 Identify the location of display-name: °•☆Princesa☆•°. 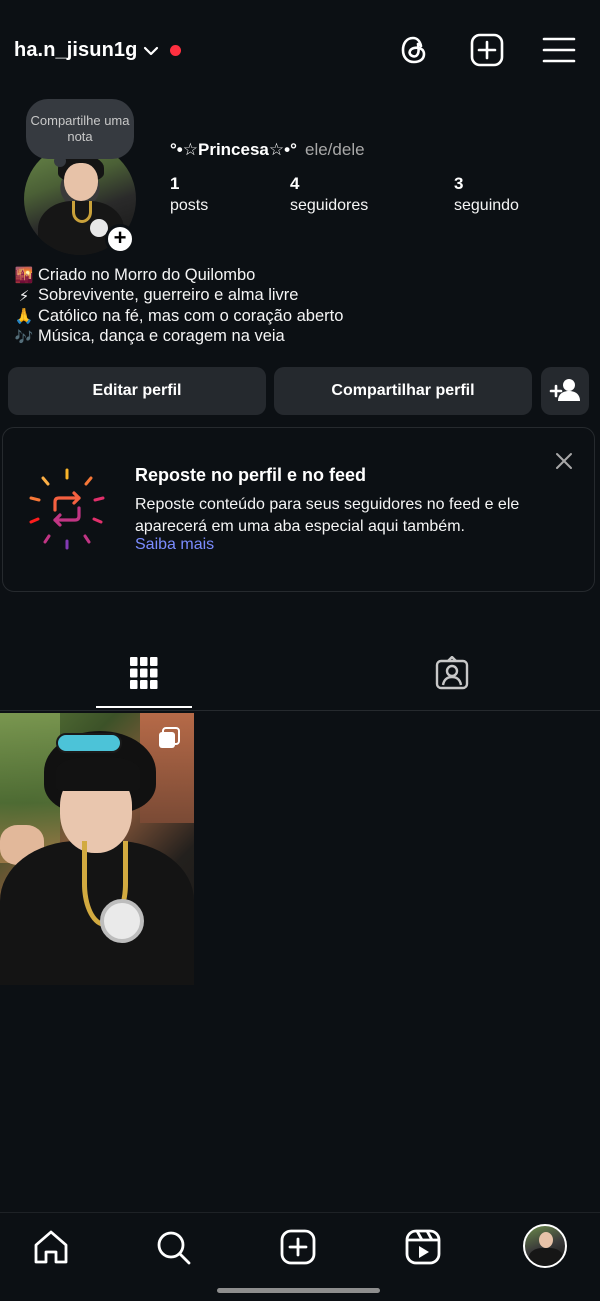
(233, 149).